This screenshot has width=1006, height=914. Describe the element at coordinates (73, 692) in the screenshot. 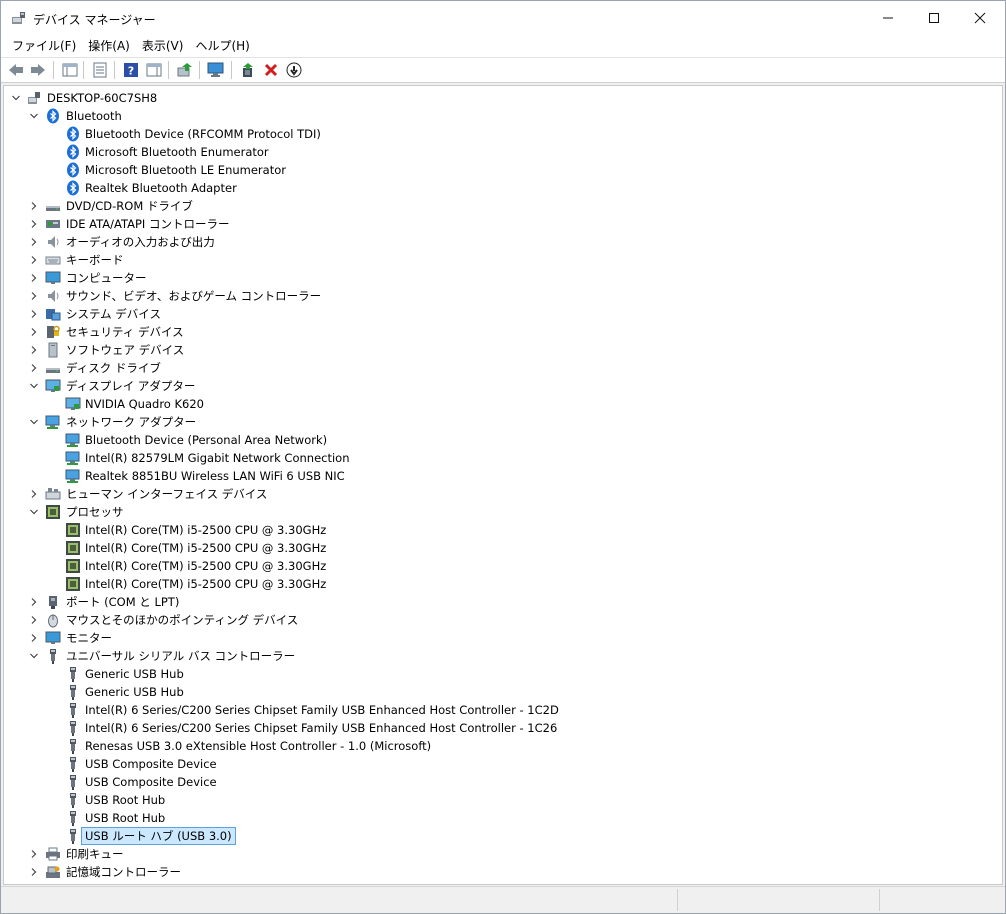

I see `usb-icon` at that location.